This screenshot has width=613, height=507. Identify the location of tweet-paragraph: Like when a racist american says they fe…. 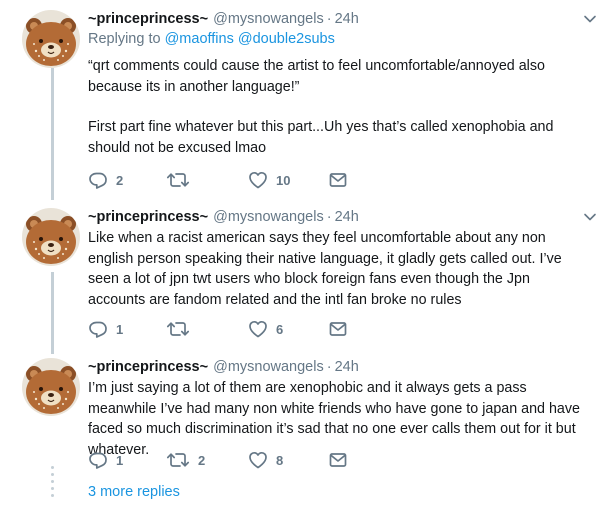
(325, 269).